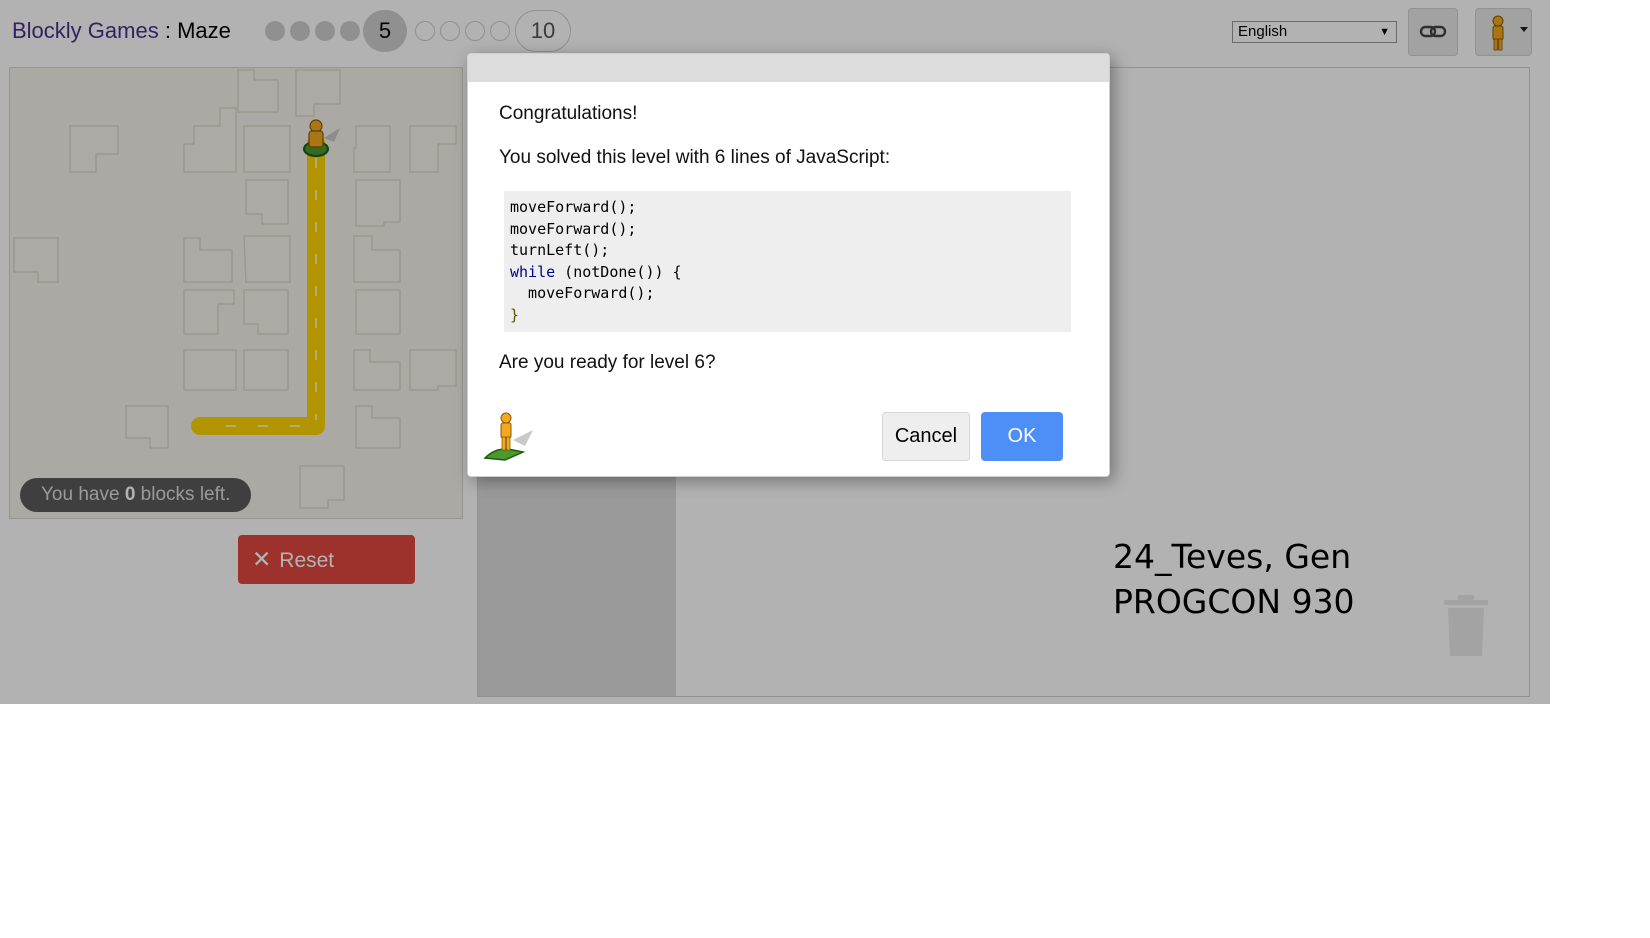  Describe the element at coordinates (787, 273) in the screenshot. I see `code-line: while (notDone()) {` at that location.